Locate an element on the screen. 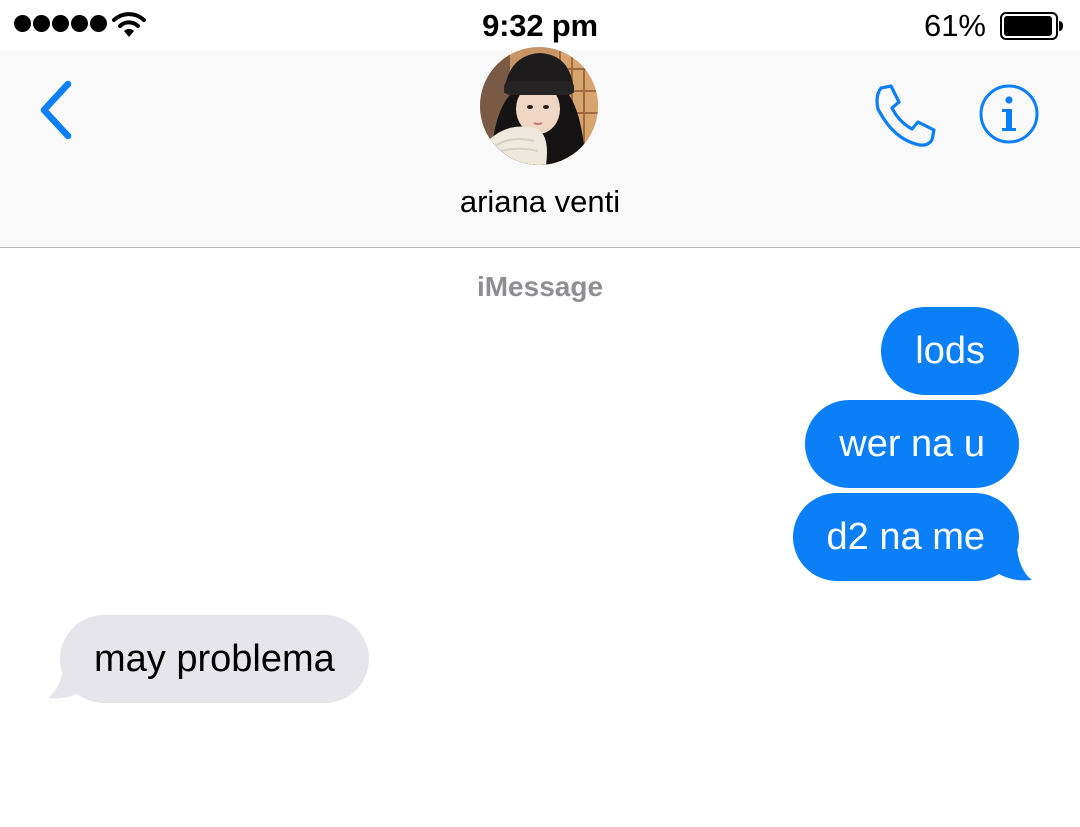  sent-message-bubble: wer na u is located at coordinates (912, 444).